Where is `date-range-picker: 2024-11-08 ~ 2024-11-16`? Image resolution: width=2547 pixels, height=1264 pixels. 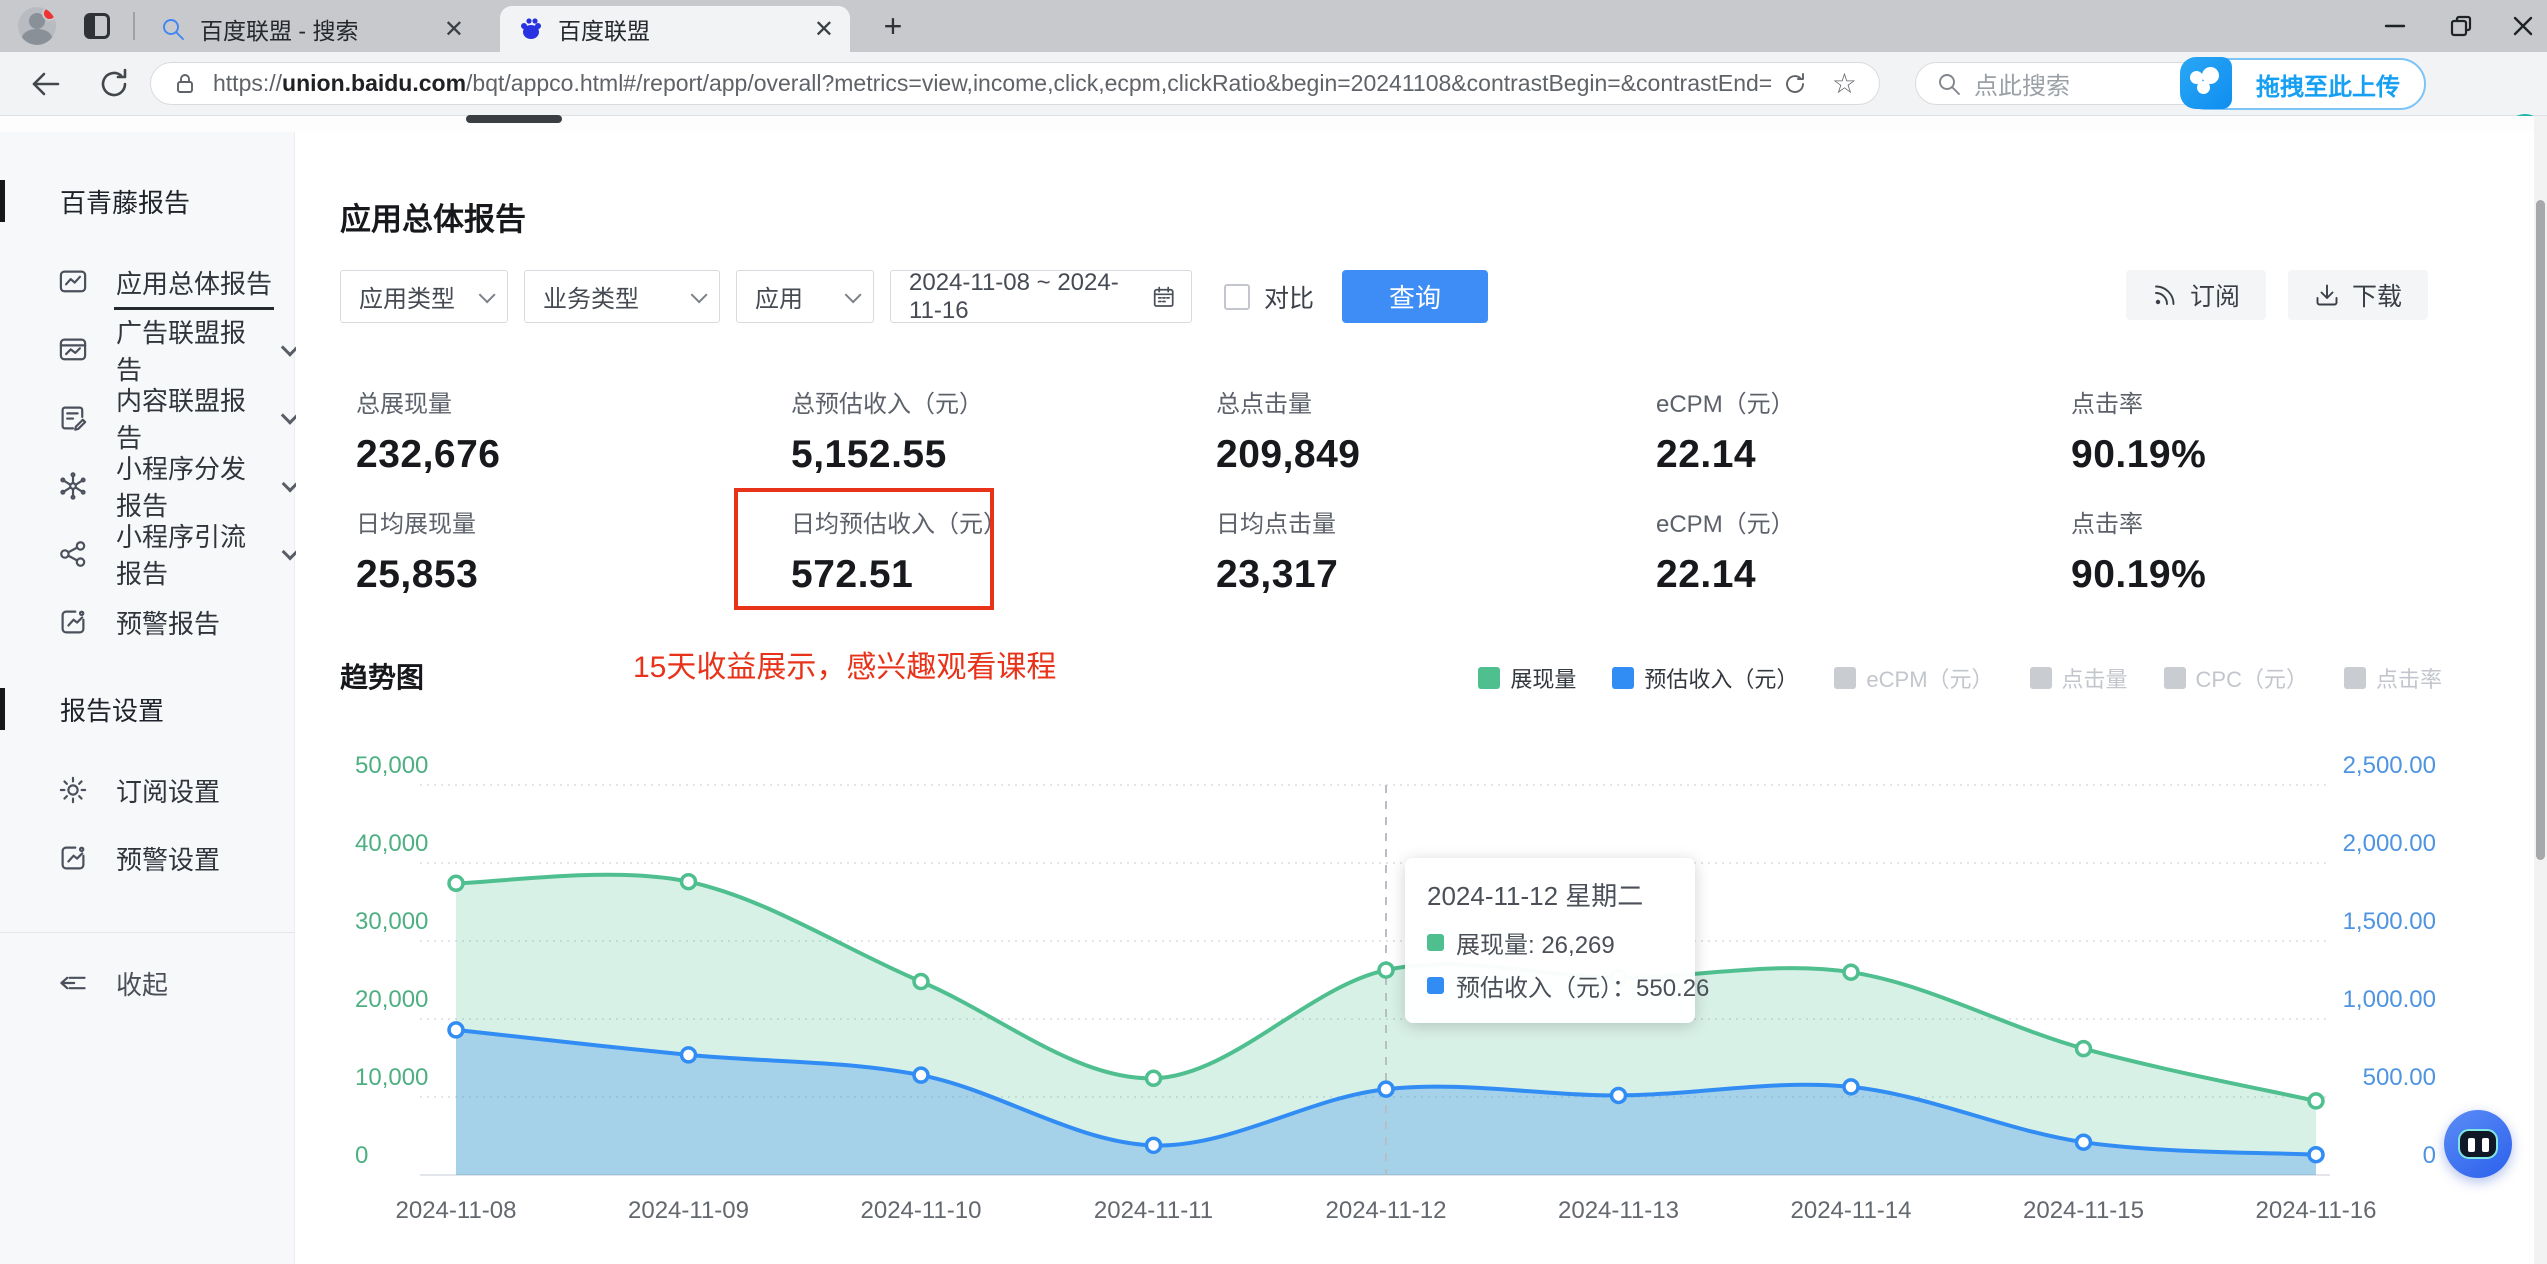 date-range-picker: 2024-11-08 ~ 2024-11-16 is located at coordinates (1041, 296).